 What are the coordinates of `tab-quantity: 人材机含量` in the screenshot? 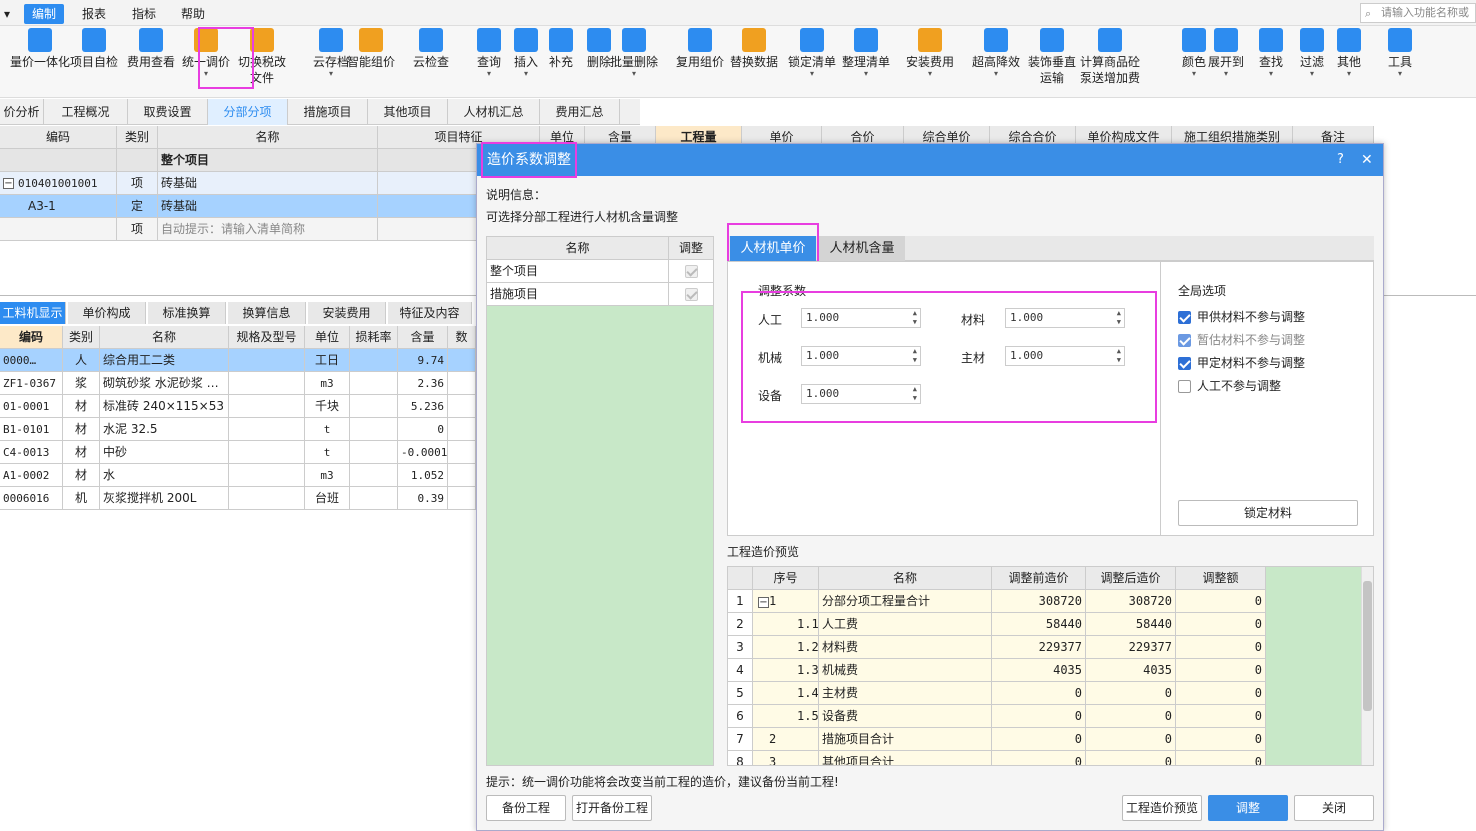 It's located at (862, 248).